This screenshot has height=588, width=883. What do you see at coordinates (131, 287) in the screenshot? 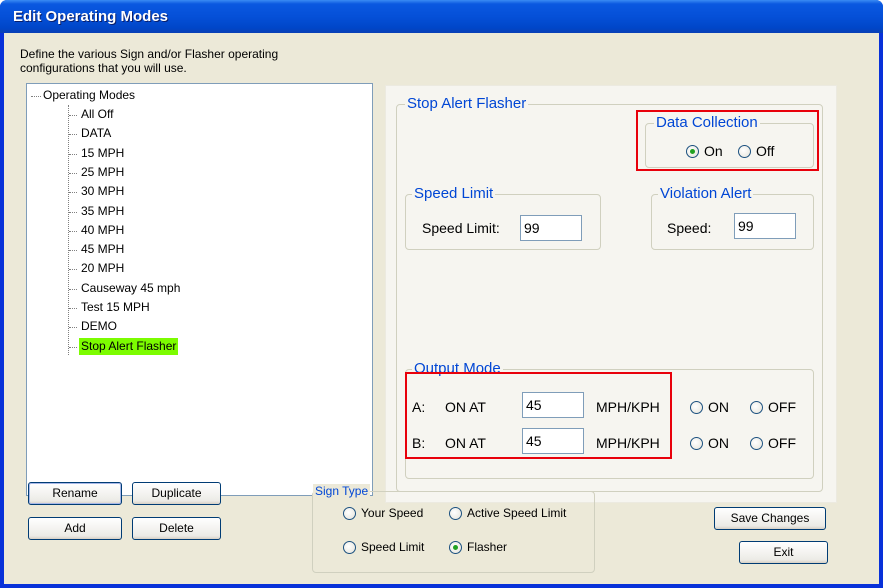
I see `tree-item-label: Causeway 45 mph` at bounding box center [131, 287].